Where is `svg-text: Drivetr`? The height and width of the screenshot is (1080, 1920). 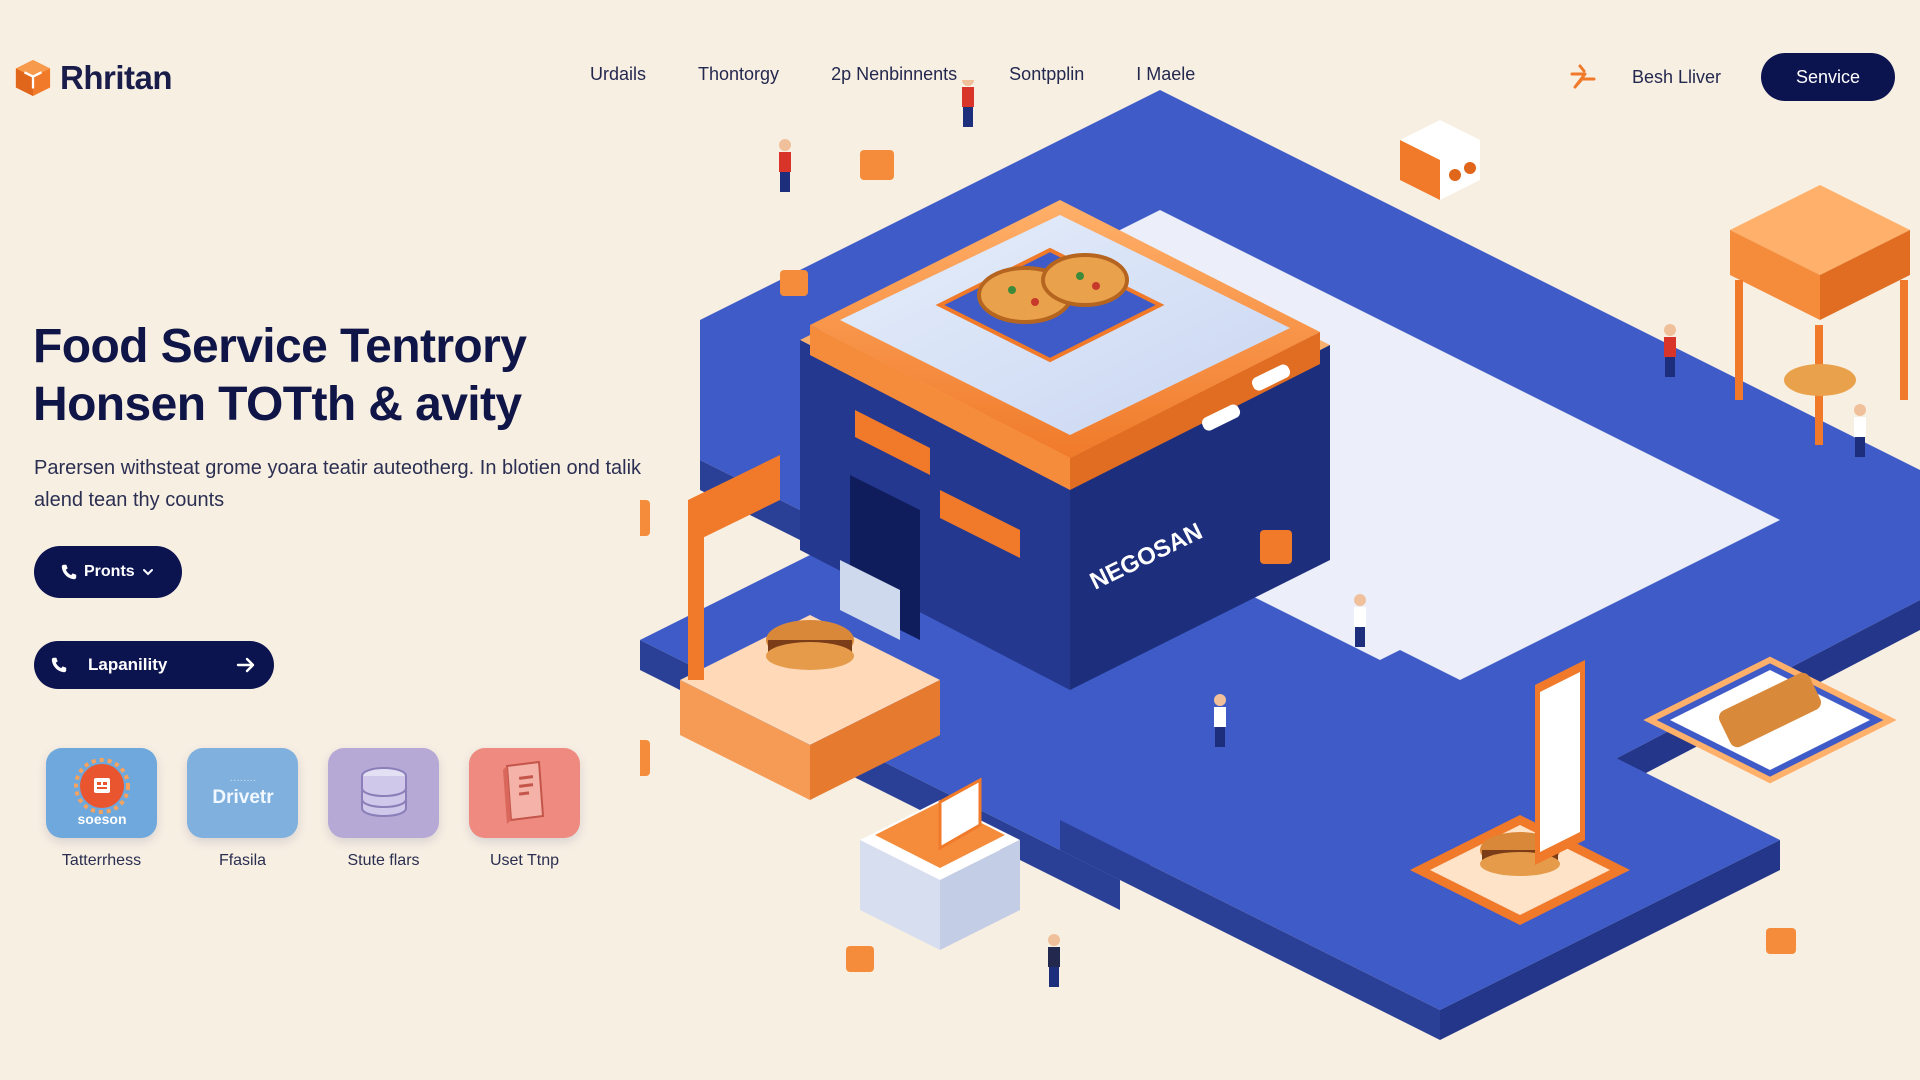 svg-text: Drivetr is located at coordinates (243, 797).